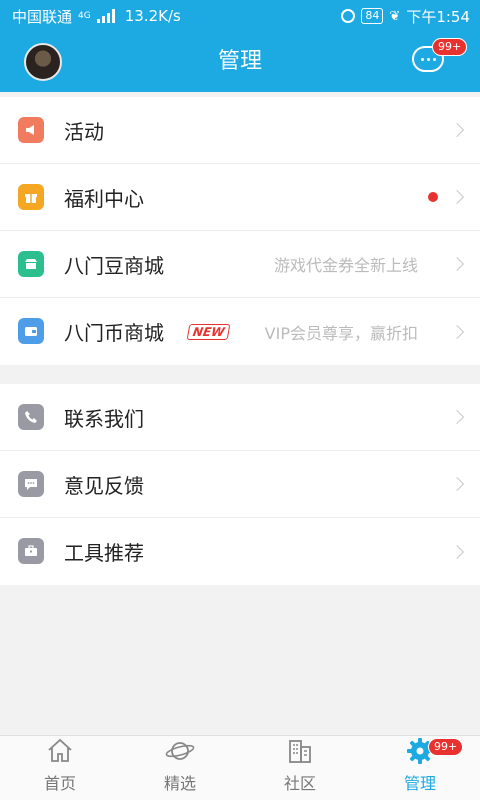 This screenshot has width=480, height=800. I want to click on menu-item-label: 活动, so click(84, 131).